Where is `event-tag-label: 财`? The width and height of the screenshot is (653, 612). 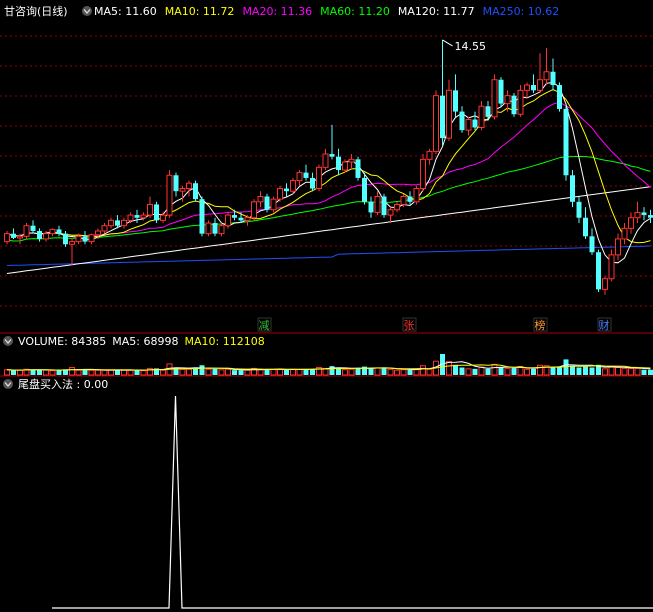
event-tag-label: 财 is located at coordinates (604, 325).